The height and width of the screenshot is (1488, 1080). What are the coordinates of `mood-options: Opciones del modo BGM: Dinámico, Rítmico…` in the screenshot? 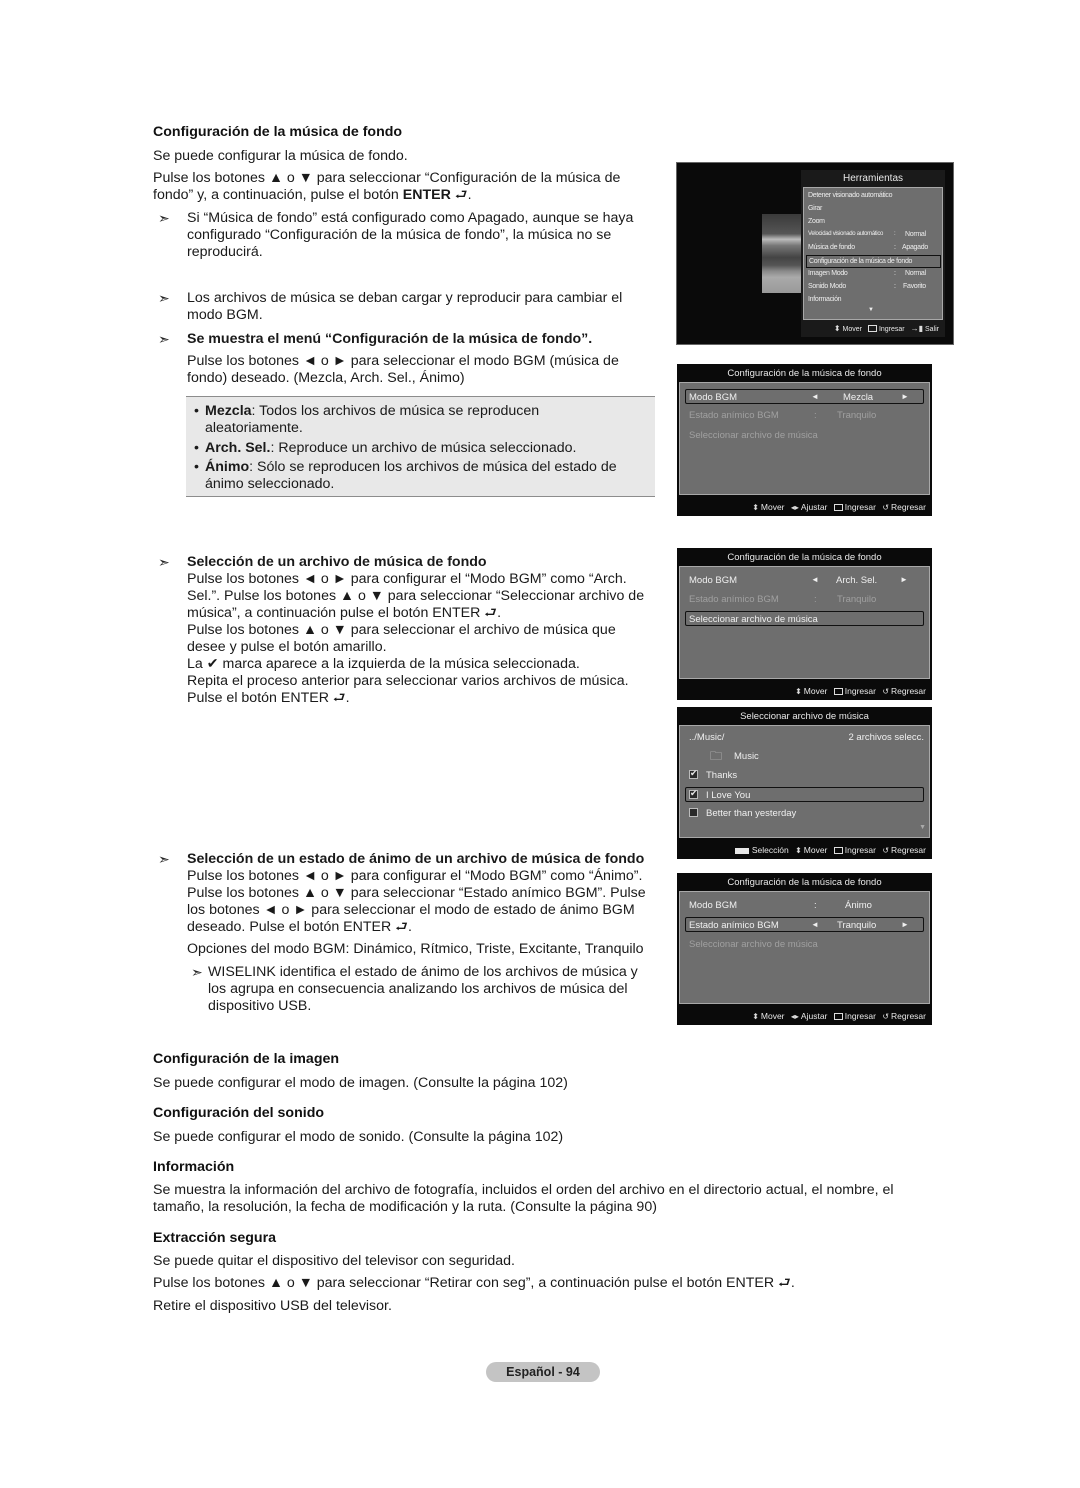 It's located at (415, 949).